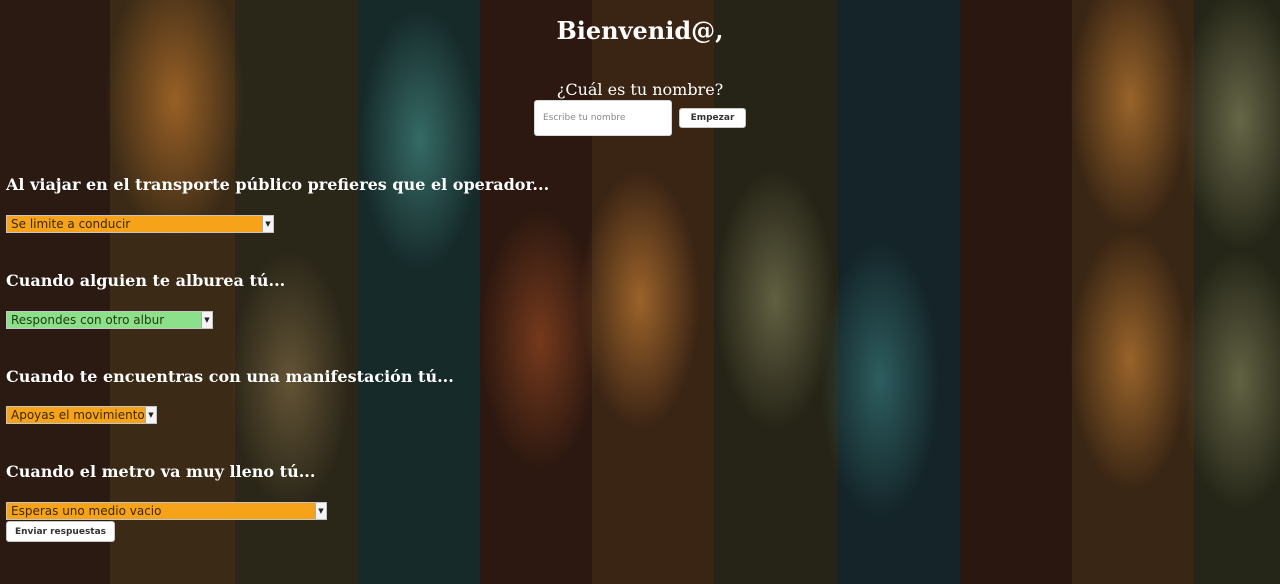  What do you see at coordinates (640, 89) in the screenshot?
I see `name-question: ¿Cuál es tu nombre?` at bounding box center [640, 89].